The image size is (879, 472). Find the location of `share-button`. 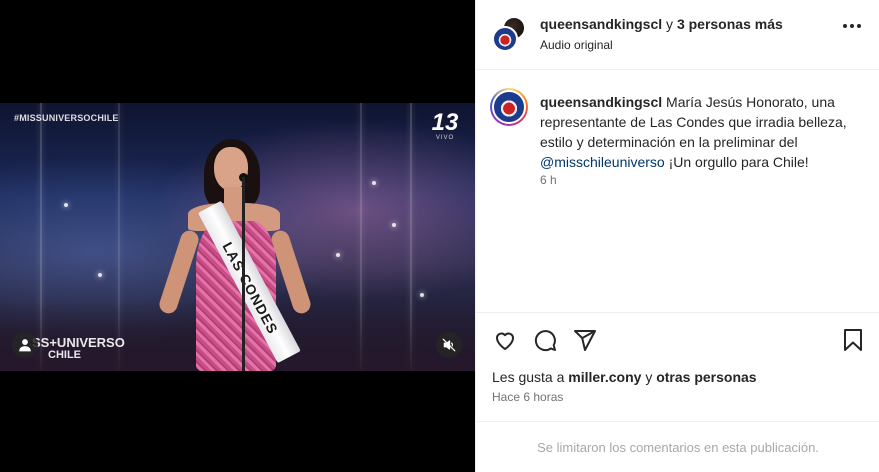

share-button is located at coordinates (585, 340).